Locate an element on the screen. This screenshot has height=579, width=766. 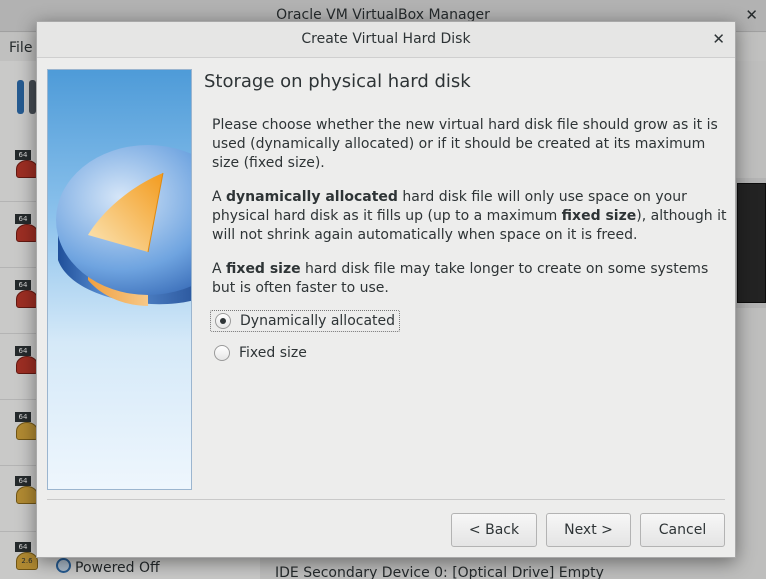
wizard-page-heading: Storage on physical hard disk is located at coordinates (337, 81).